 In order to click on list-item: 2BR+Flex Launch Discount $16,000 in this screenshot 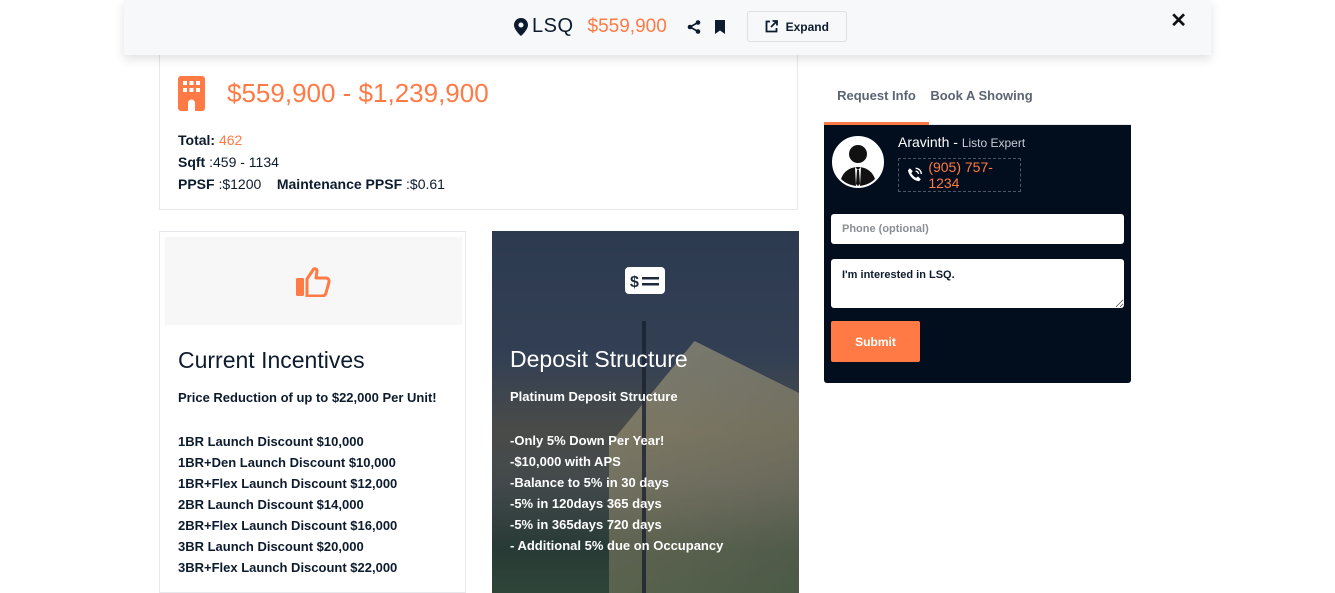, I will do `click(288, 525)`.